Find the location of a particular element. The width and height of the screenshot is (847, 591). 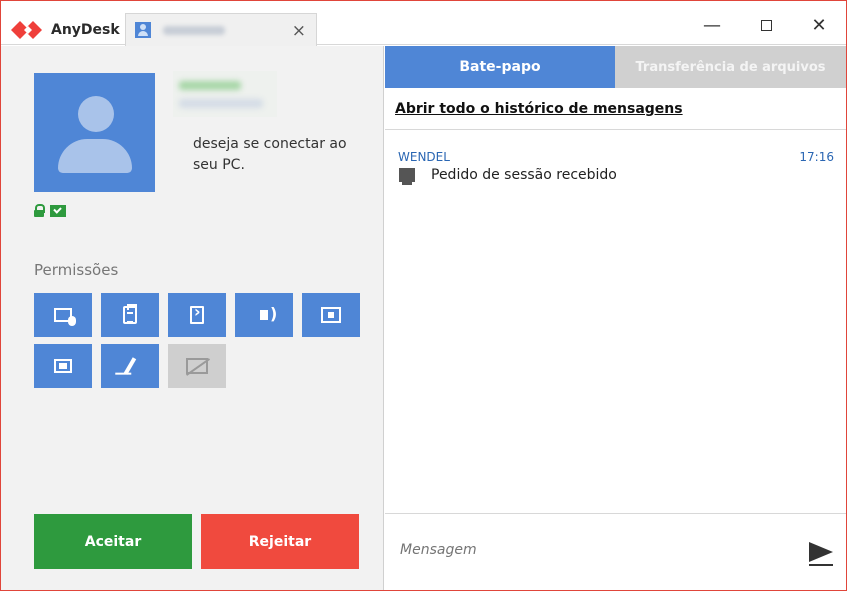

permission-keyboard-mouse-button is located at coordinates (63, 315).